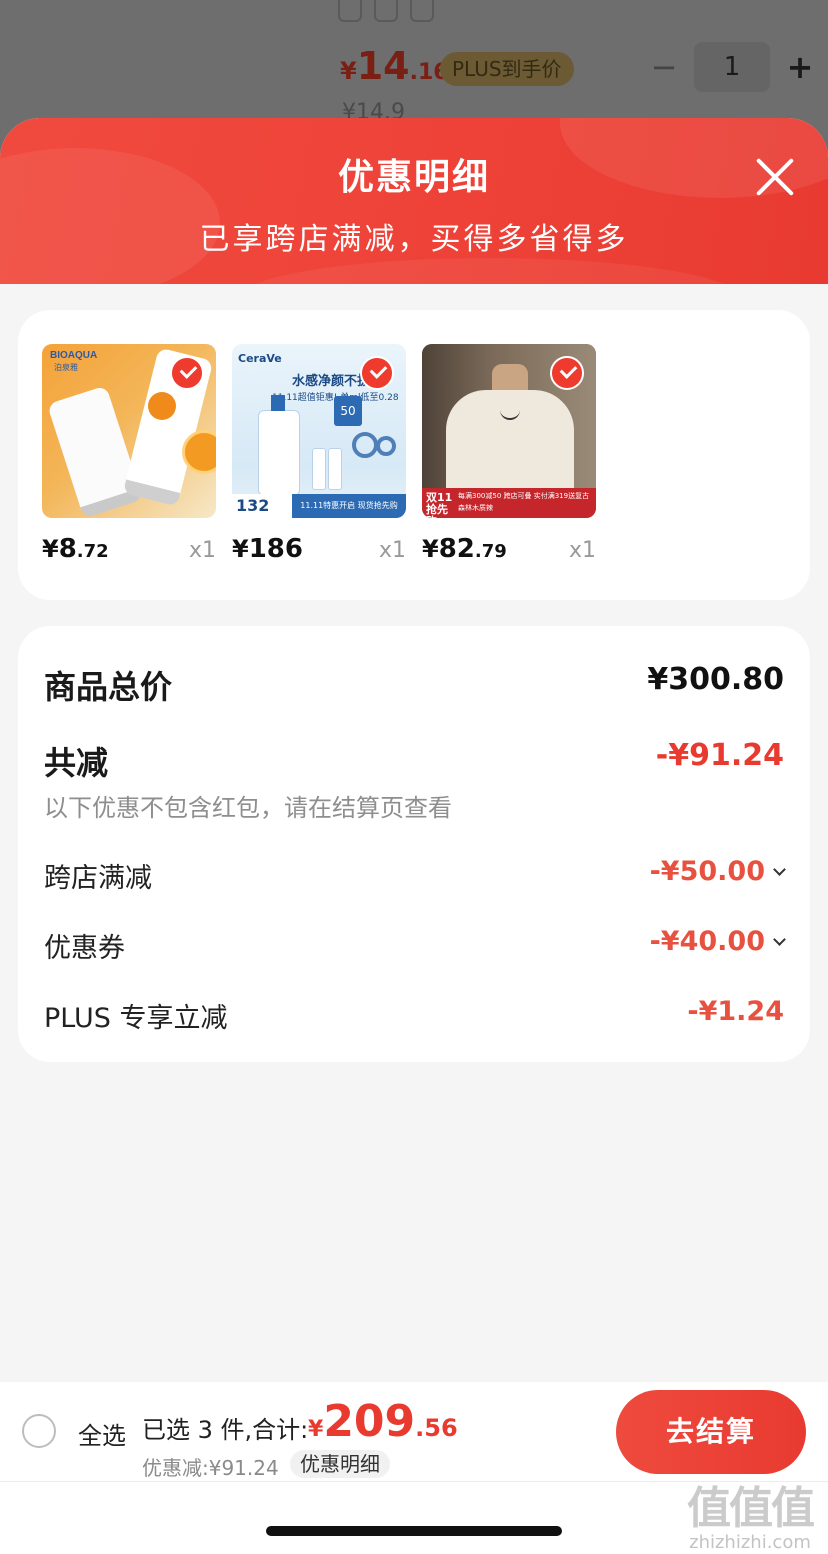  What do you see at coordinates (436, 1428) in the screenshot?
I see `grand-total-dec: .56` at bounding box center [436, 1428].